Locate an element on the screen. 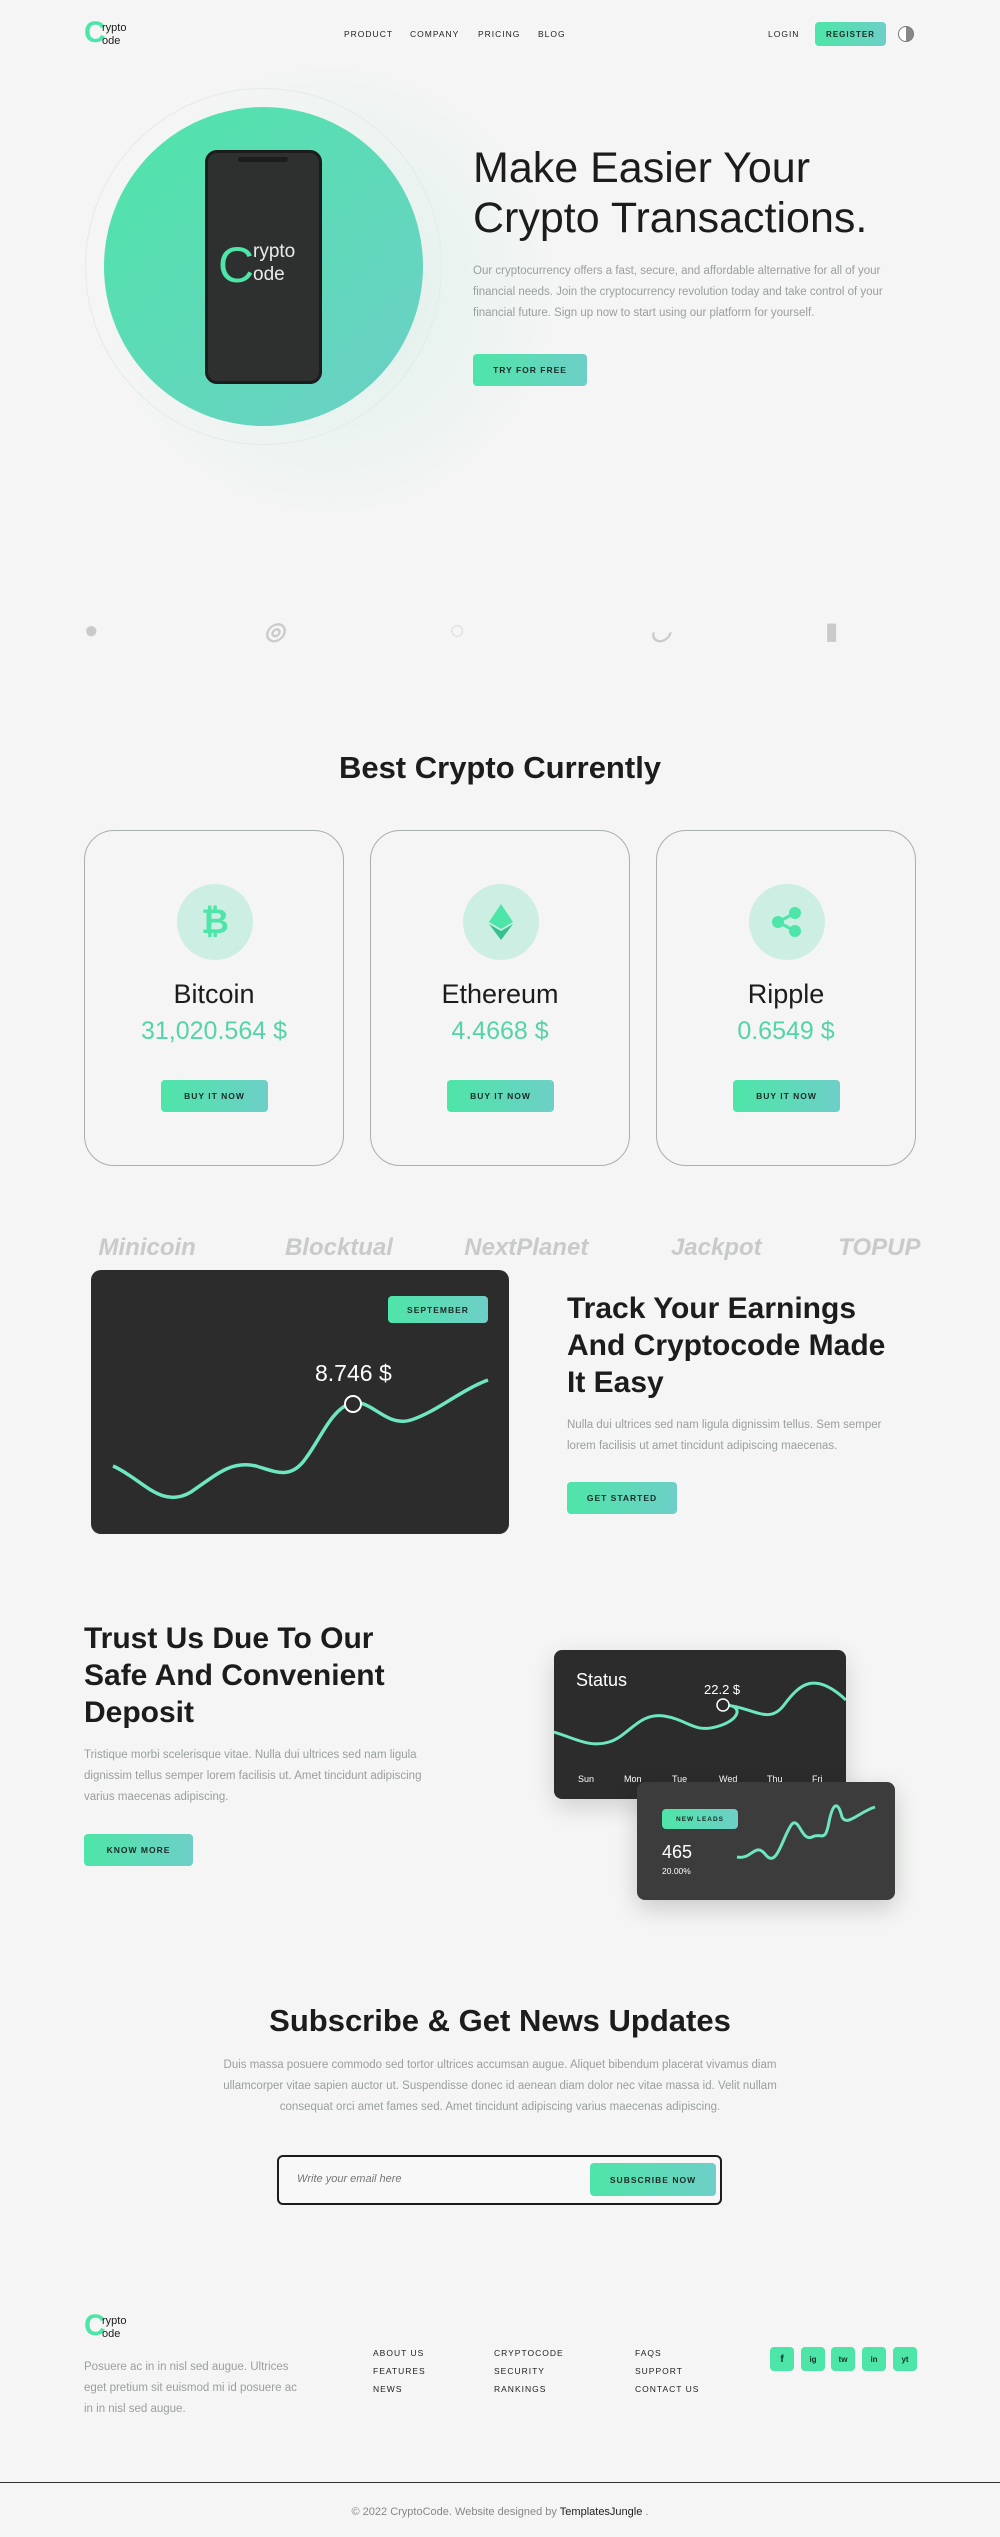  coin-name: Bitcoin is located at coordinates (214, 994).